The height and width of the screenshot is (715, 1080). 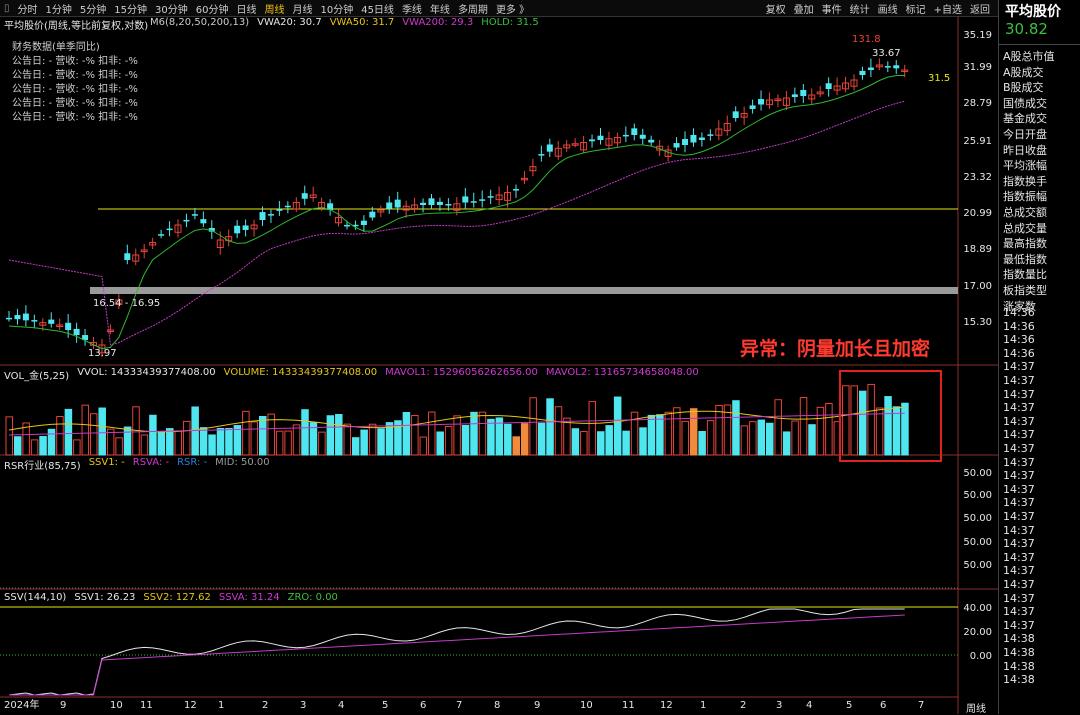 What do you see at coordinates (459, 705) in the screenshot?
I see `xaxis-label: 7` at bounding box center [459, 705].